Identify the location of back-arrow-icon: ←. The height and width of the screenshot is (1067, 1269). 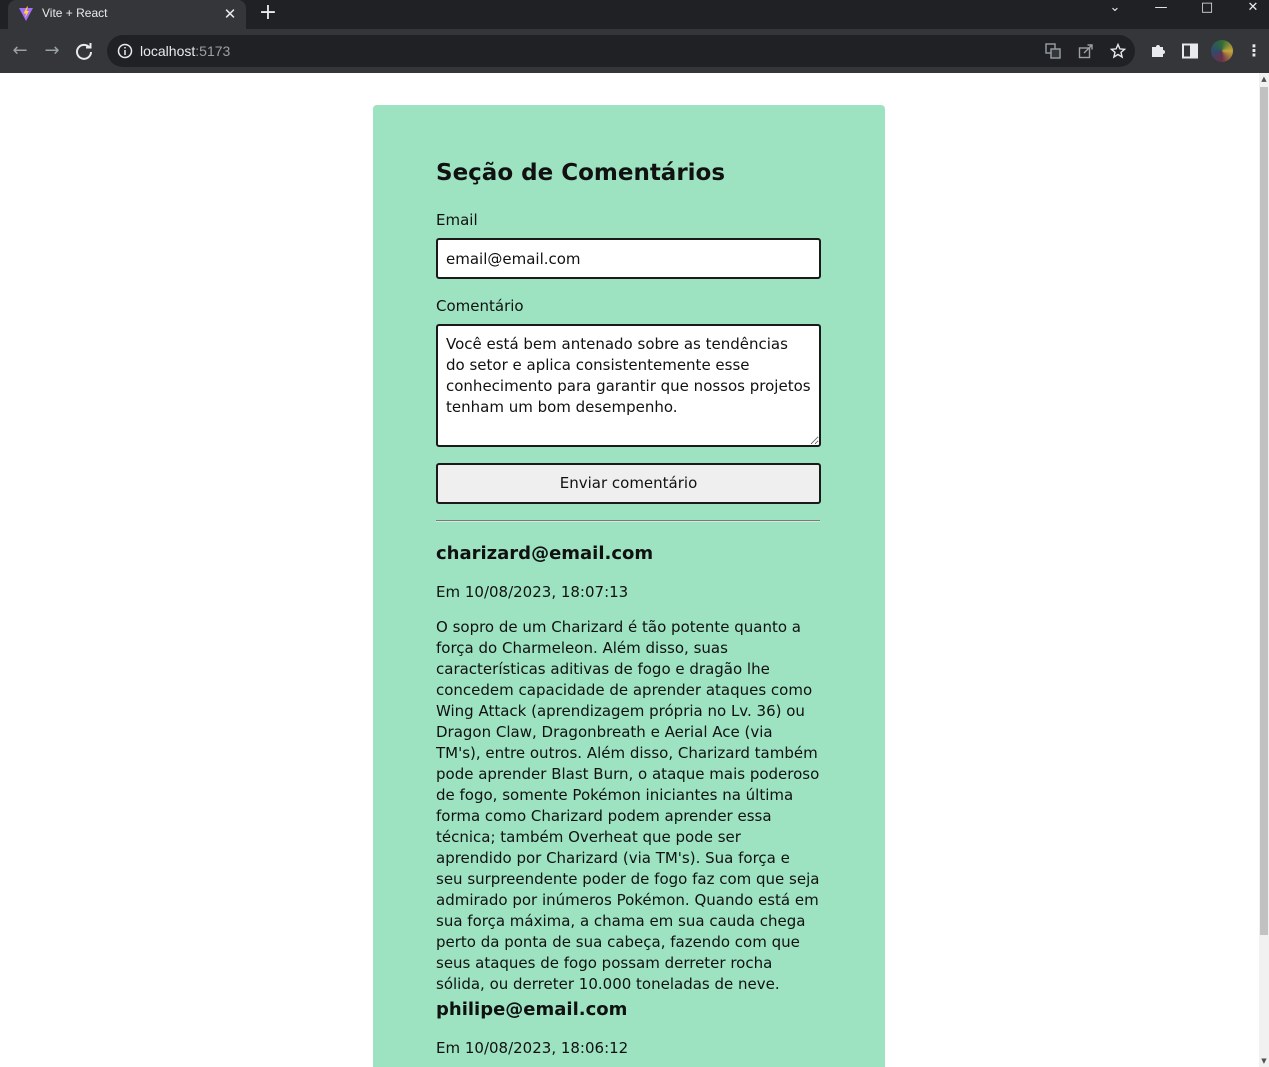
(20, 51).